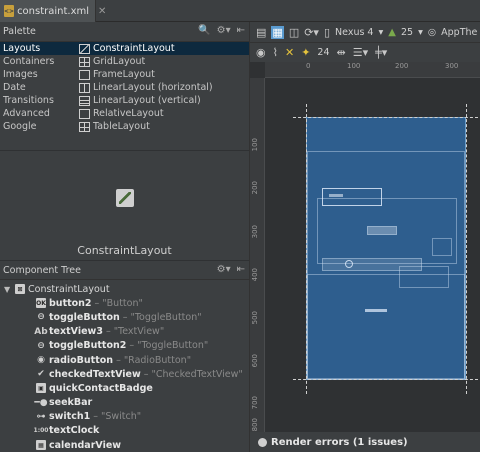 The height and width of the screenshot is (452, 480). I want to click on text-view-icon: Ab, so click(41, 331).